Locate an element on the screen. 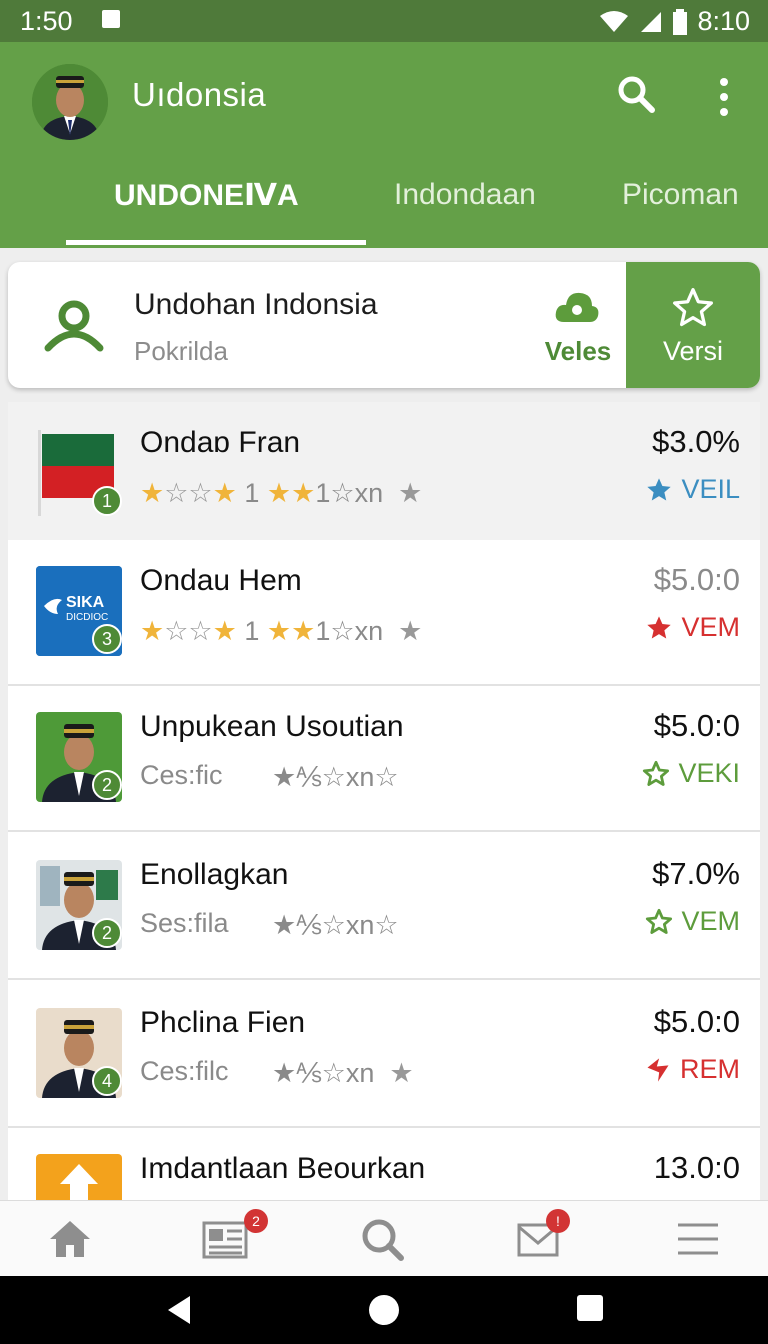 This screenshot has width=768, height=1344. rank-badge: 4 is located at coordinates (107, 1081).